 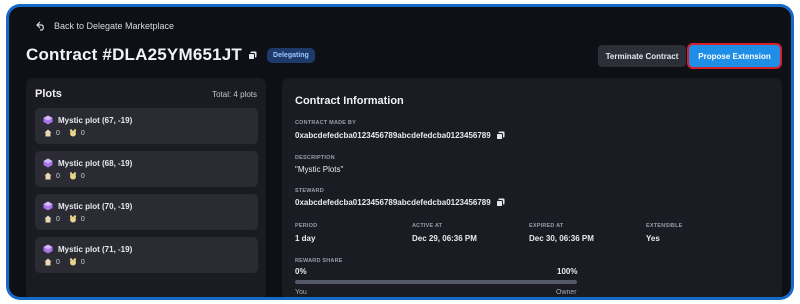 I want to click on reward-right-name: Owner, so click(x=566, y=292).